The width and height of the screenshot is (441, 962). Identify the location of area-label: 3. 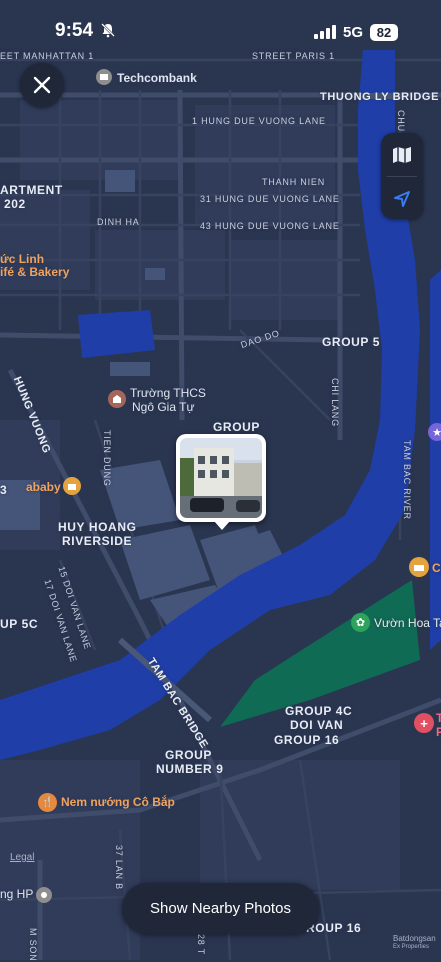
(4, 490).